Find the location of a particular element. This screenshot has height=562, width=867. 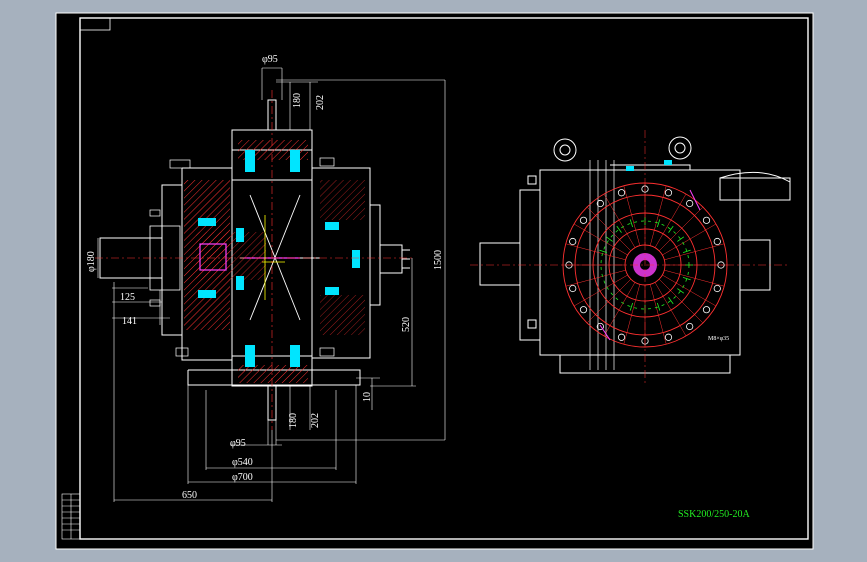

dim-650: 650 is located at coordinates (189, 495).